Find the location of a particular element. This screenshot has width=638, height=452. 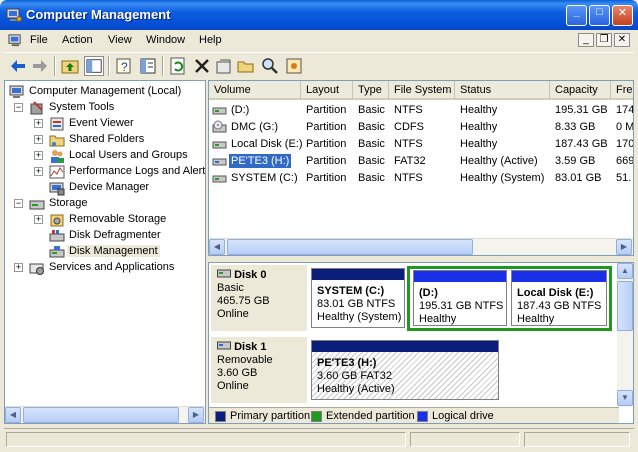

disk-1-info: Disk 1 Removable 3.60 GB Online is located at coordinates (259, 370).